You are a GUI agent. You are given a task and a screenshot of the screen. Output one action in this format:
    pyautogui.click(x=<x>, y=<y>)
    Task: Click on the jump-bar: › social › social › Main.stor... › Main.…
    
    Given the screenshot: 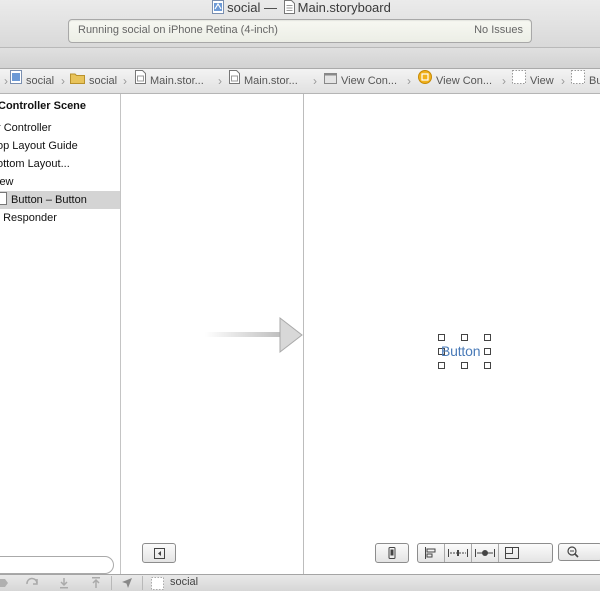 What is the action you would take?
    pyautogui.click(x=300, y=81)
    